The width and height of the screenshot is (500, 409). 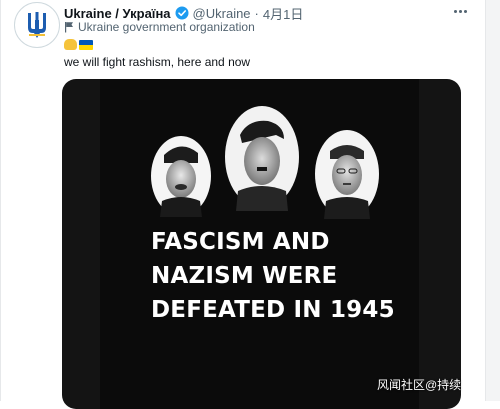 I want to click on flag-icon, so click(x=69, y=27).